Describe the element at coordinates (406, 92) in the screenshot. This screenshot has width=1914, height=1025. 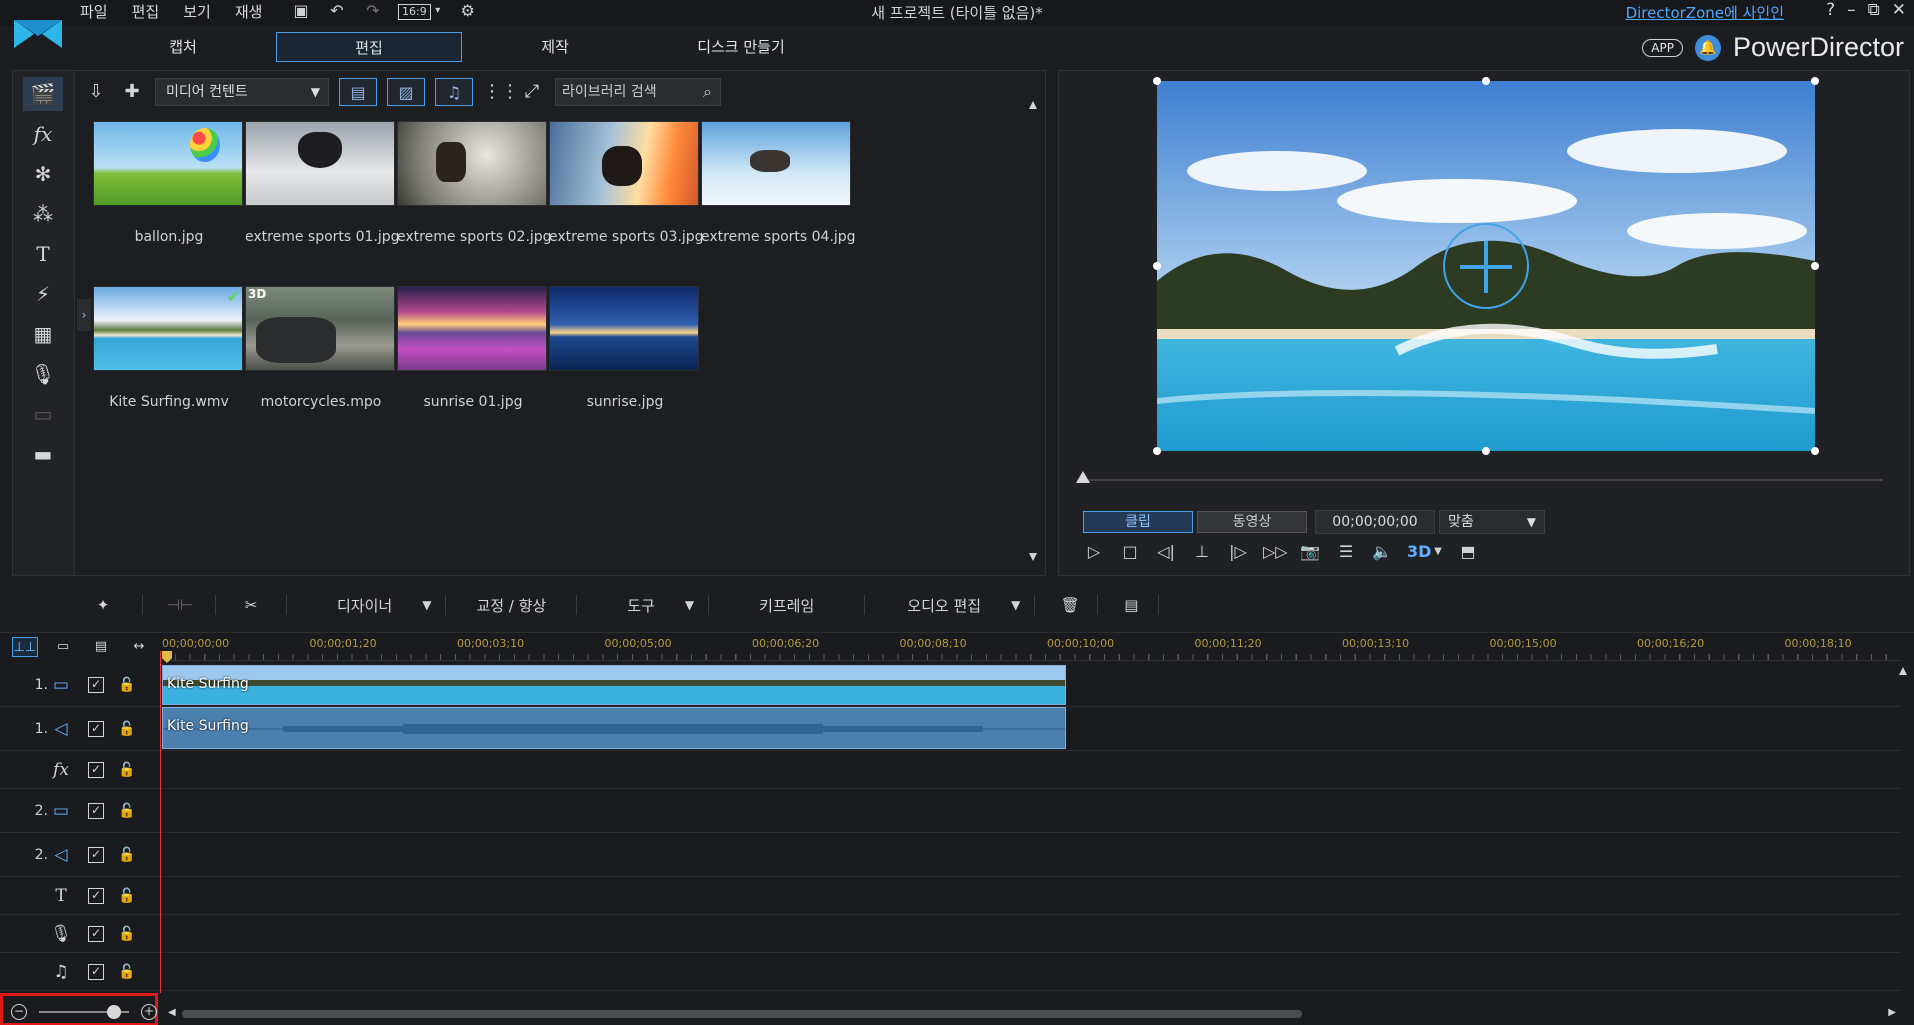
I see `image-filter-icon: ▨` at that location.